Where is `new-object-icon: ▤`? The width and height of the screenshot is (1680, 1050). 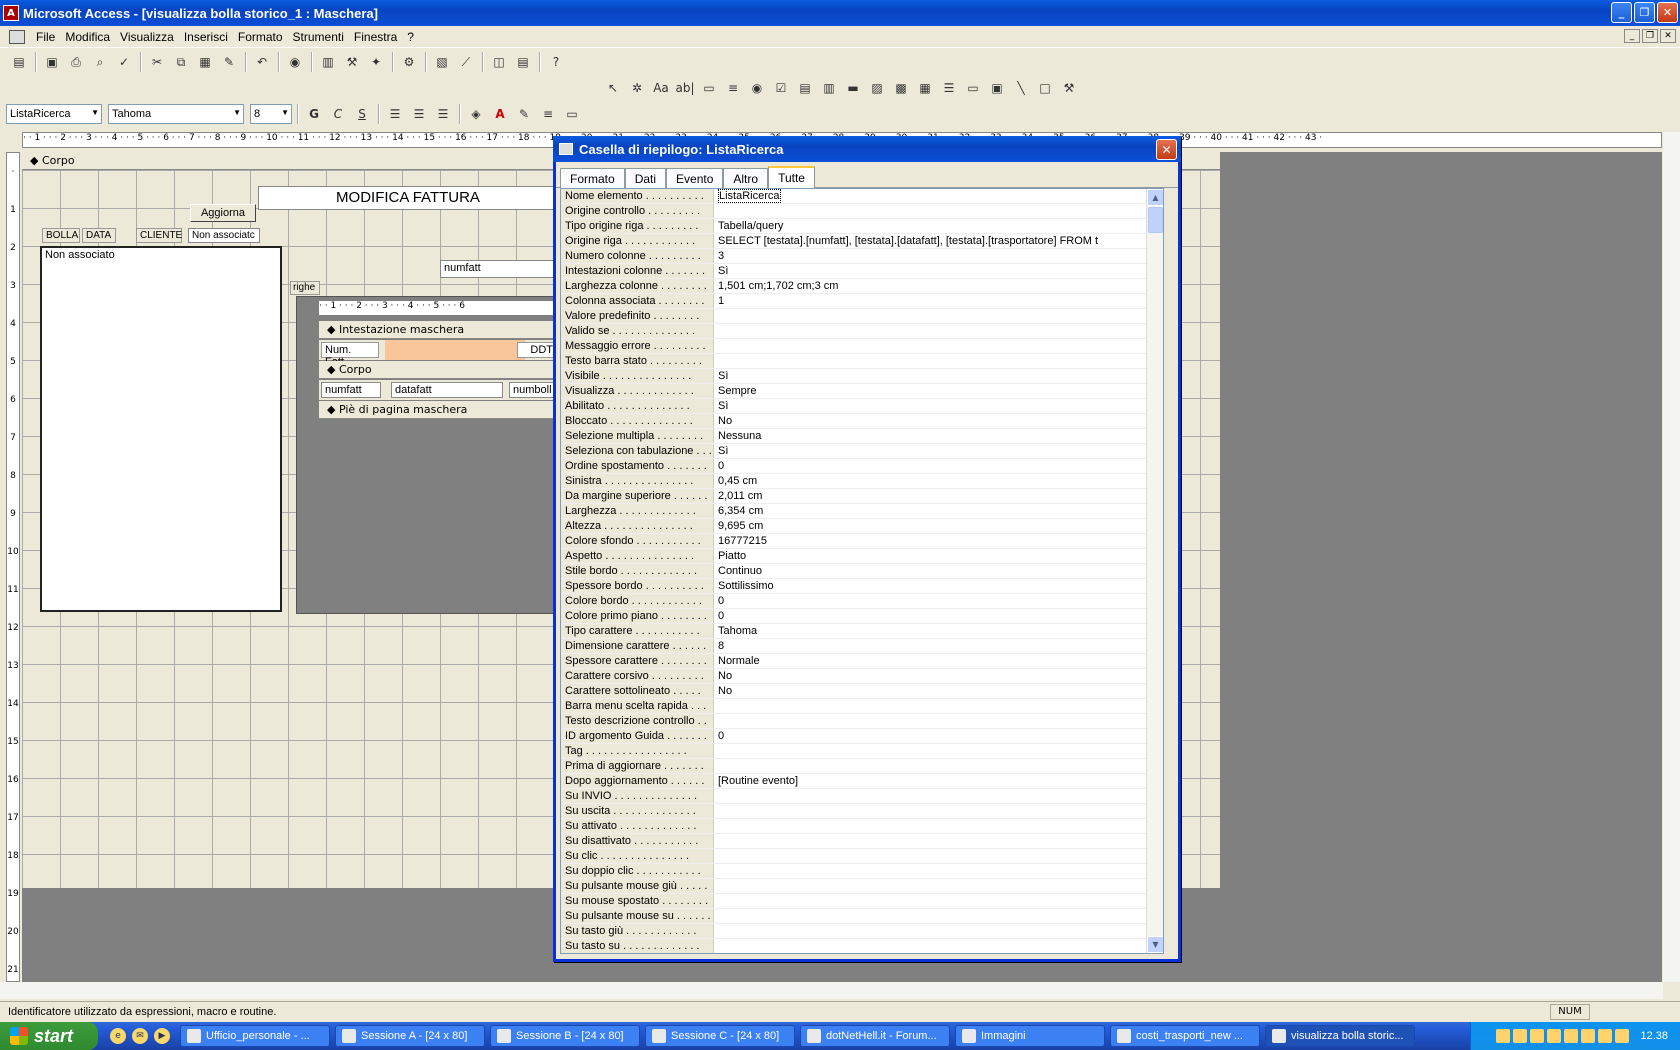 new-object-icon: ▤ is located at coordinates (523, 62).